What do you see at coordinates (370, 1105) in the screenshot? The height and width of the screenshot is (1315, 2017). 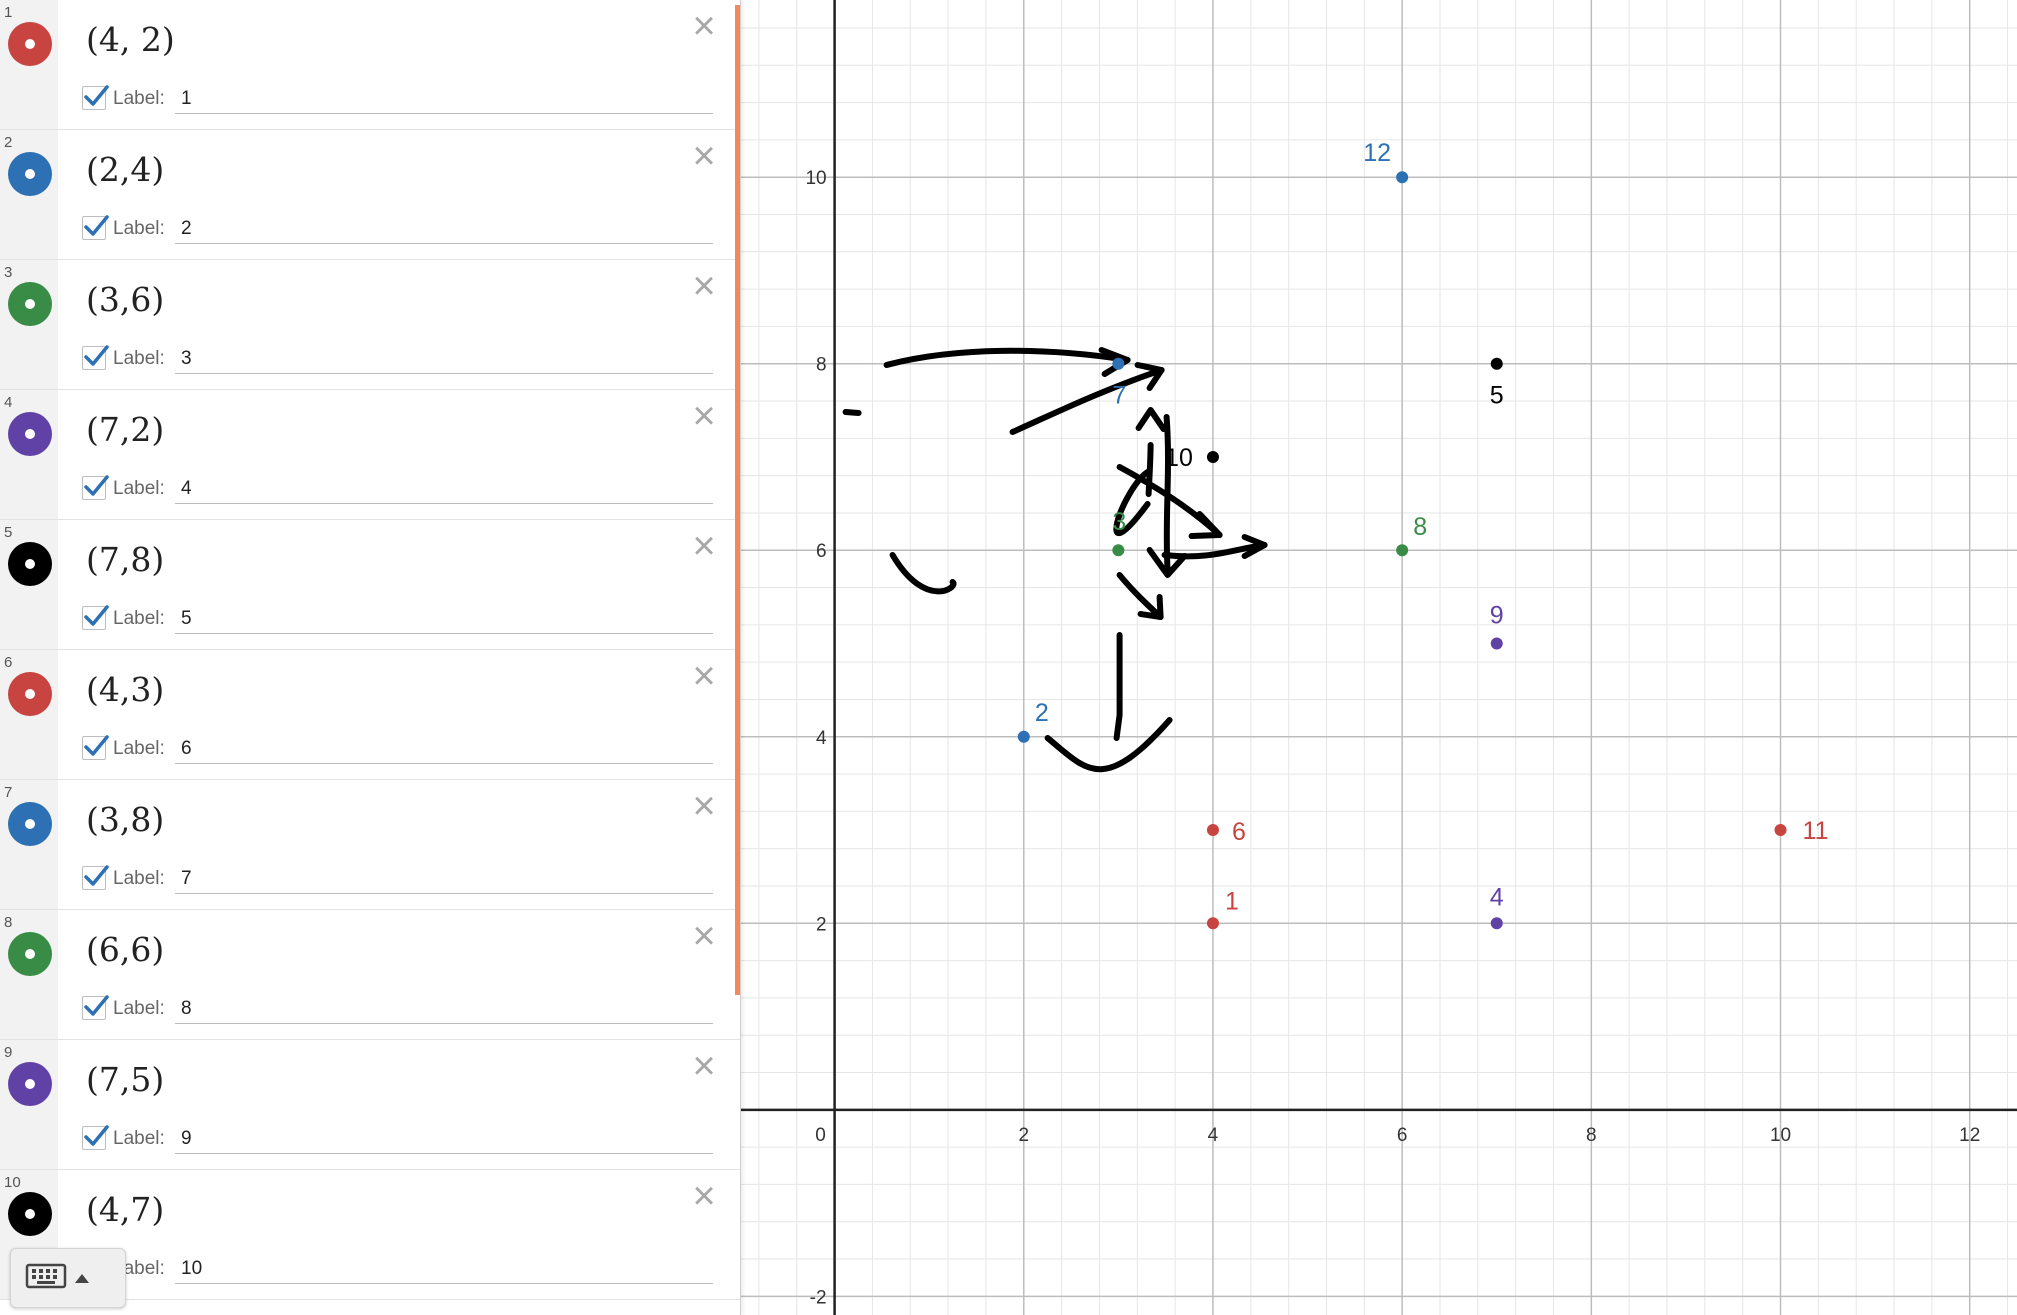 I see `expression-item: 9 (7,5) × Label: 9` at bounding box center [370, 1105].